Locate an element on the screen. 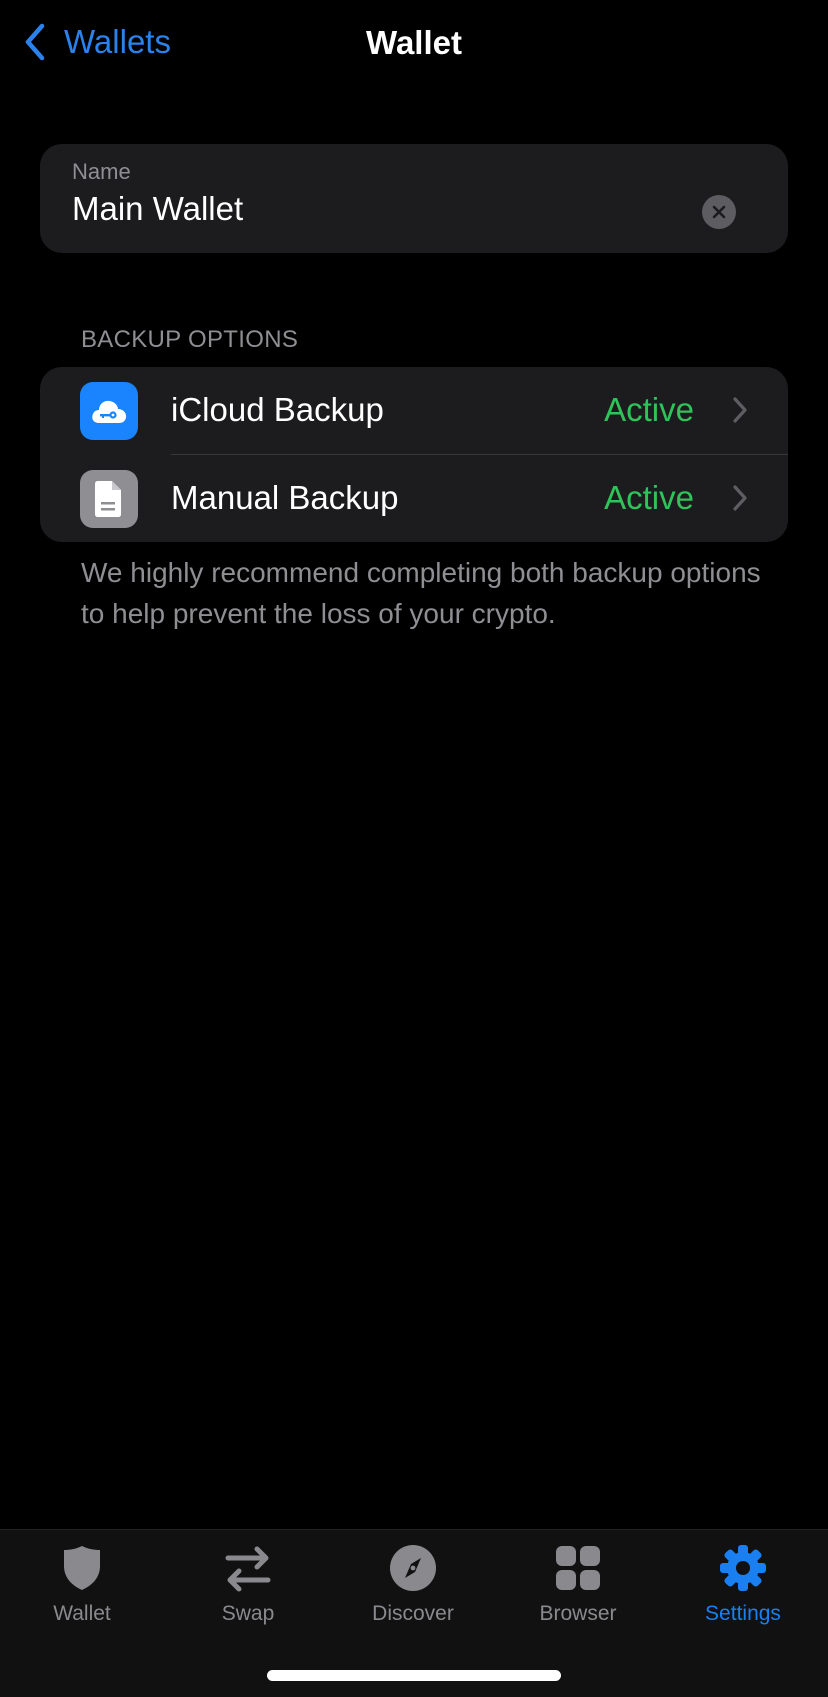 Image resolution: width=828 pixels, height=1697 pixels. tab-wallet: Wallet is located at coordinates (82, 1587).